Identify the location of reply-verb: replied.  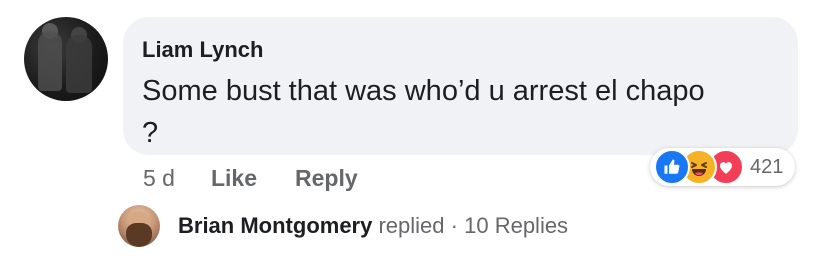
(411, 225).